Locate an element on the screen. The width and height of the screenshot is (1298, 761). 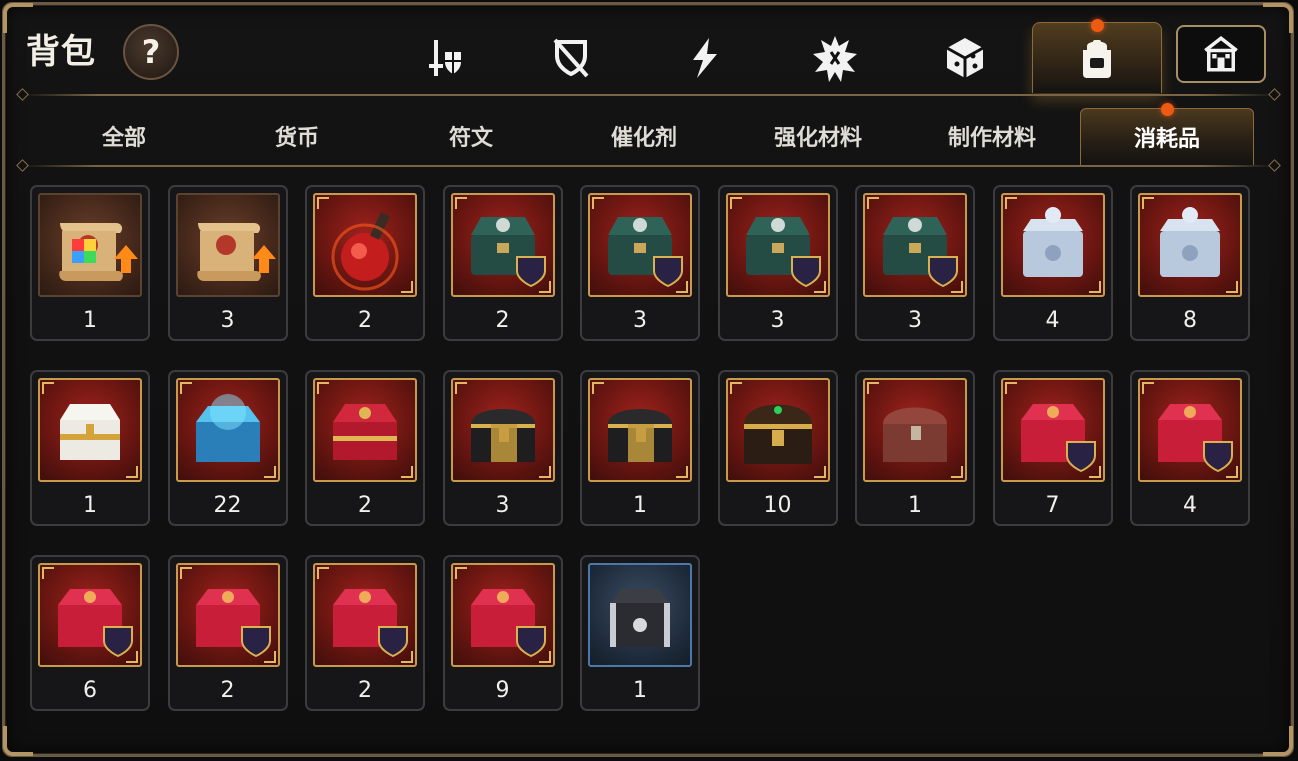
item-count: 4 is located at coordinates (1052, 320).